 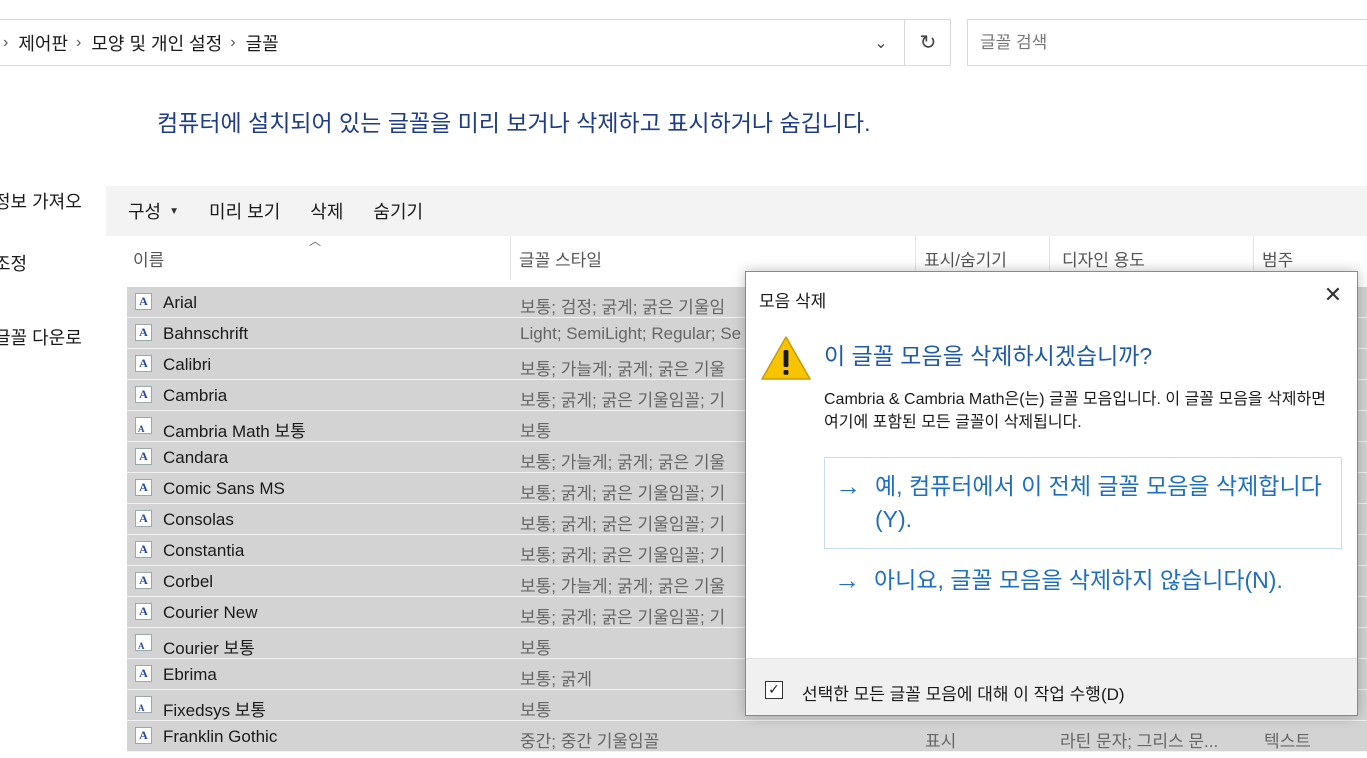 I want to click on search-box, so click(x=1167, y=42).